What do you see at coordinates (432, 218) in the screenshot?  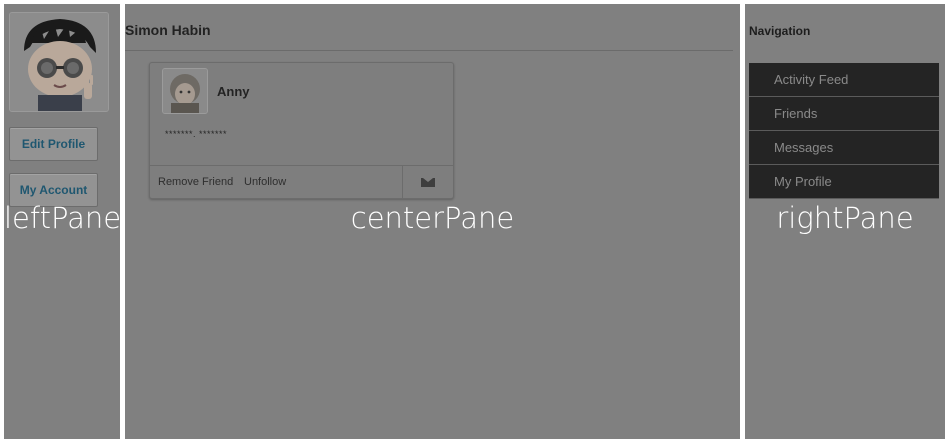 I see `center-pane-caption: centerPane` at bounding box center [432, 218].